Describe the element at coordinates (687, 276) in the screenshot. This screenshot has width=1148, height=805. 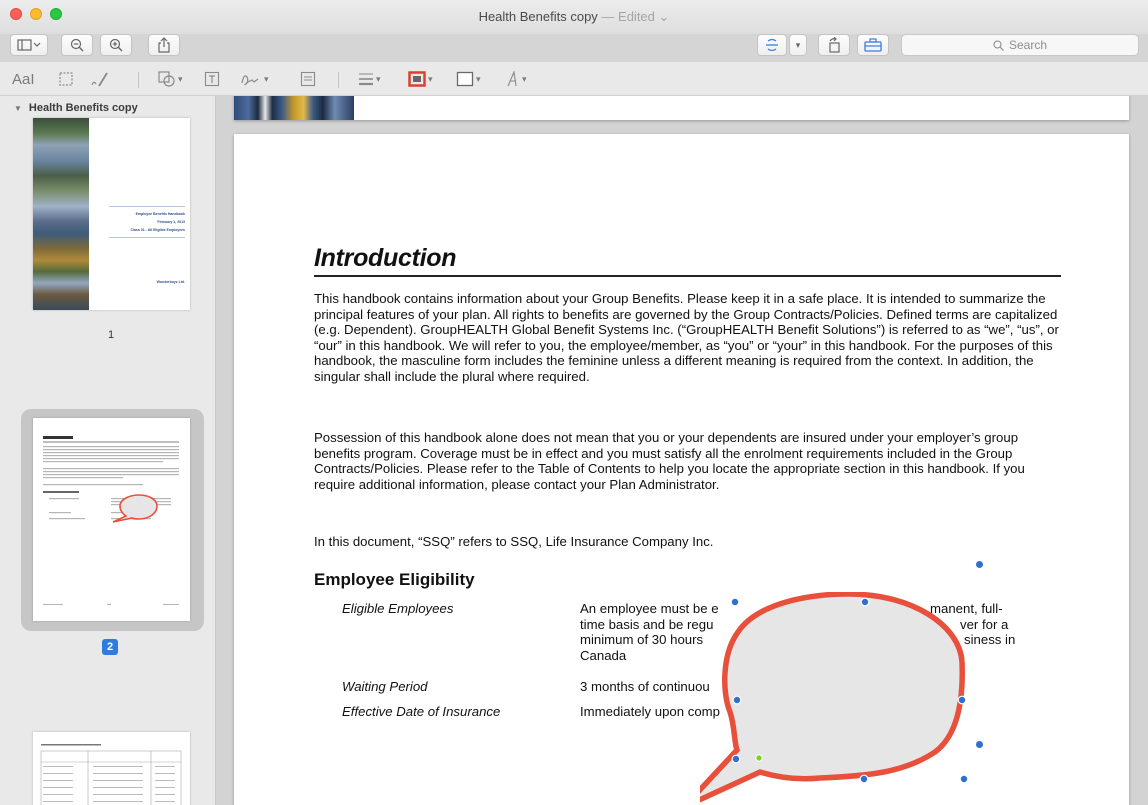
I see `heading-rule` at that location.